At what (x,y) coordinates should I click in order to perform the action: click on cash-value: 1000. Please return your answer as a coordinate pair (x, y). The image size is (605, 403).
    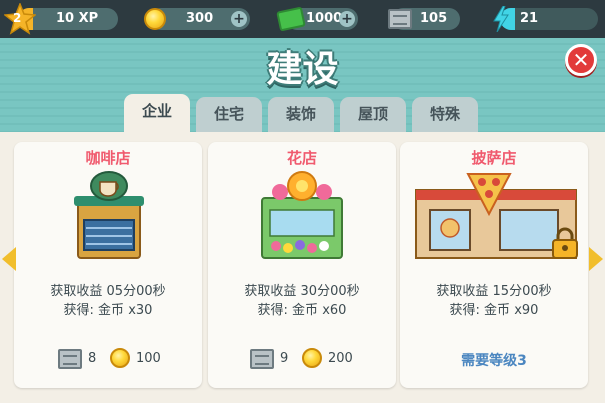
    Looking at the image, I should click on (324, 18).